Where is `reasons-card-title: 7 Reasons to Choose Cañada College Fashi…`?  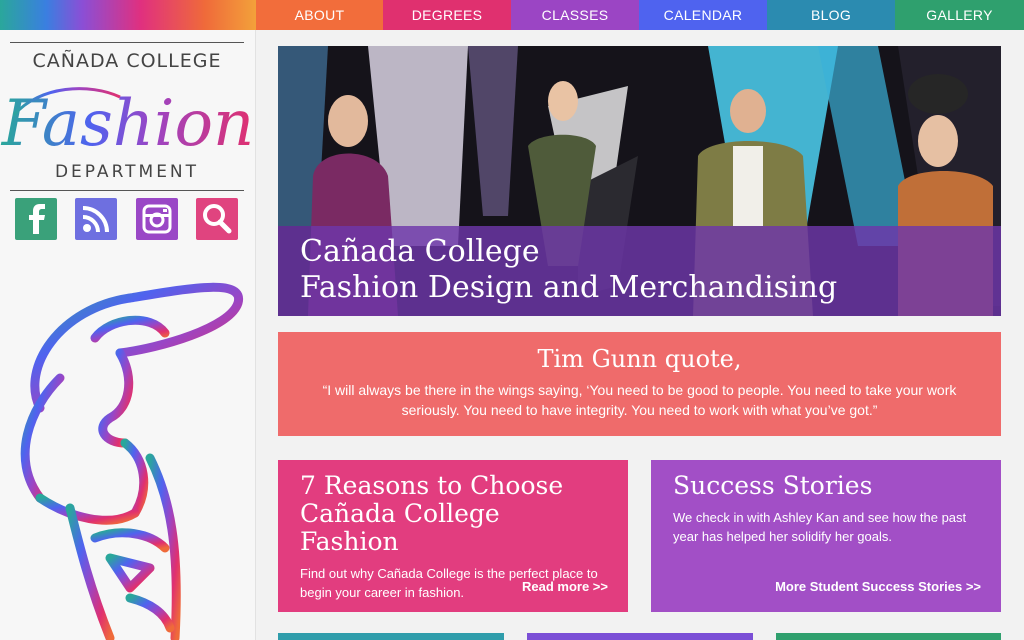 reasons-card-title: 7 Reasons to Choose Cañada College Fashi… is located at coordinates (432, 513).